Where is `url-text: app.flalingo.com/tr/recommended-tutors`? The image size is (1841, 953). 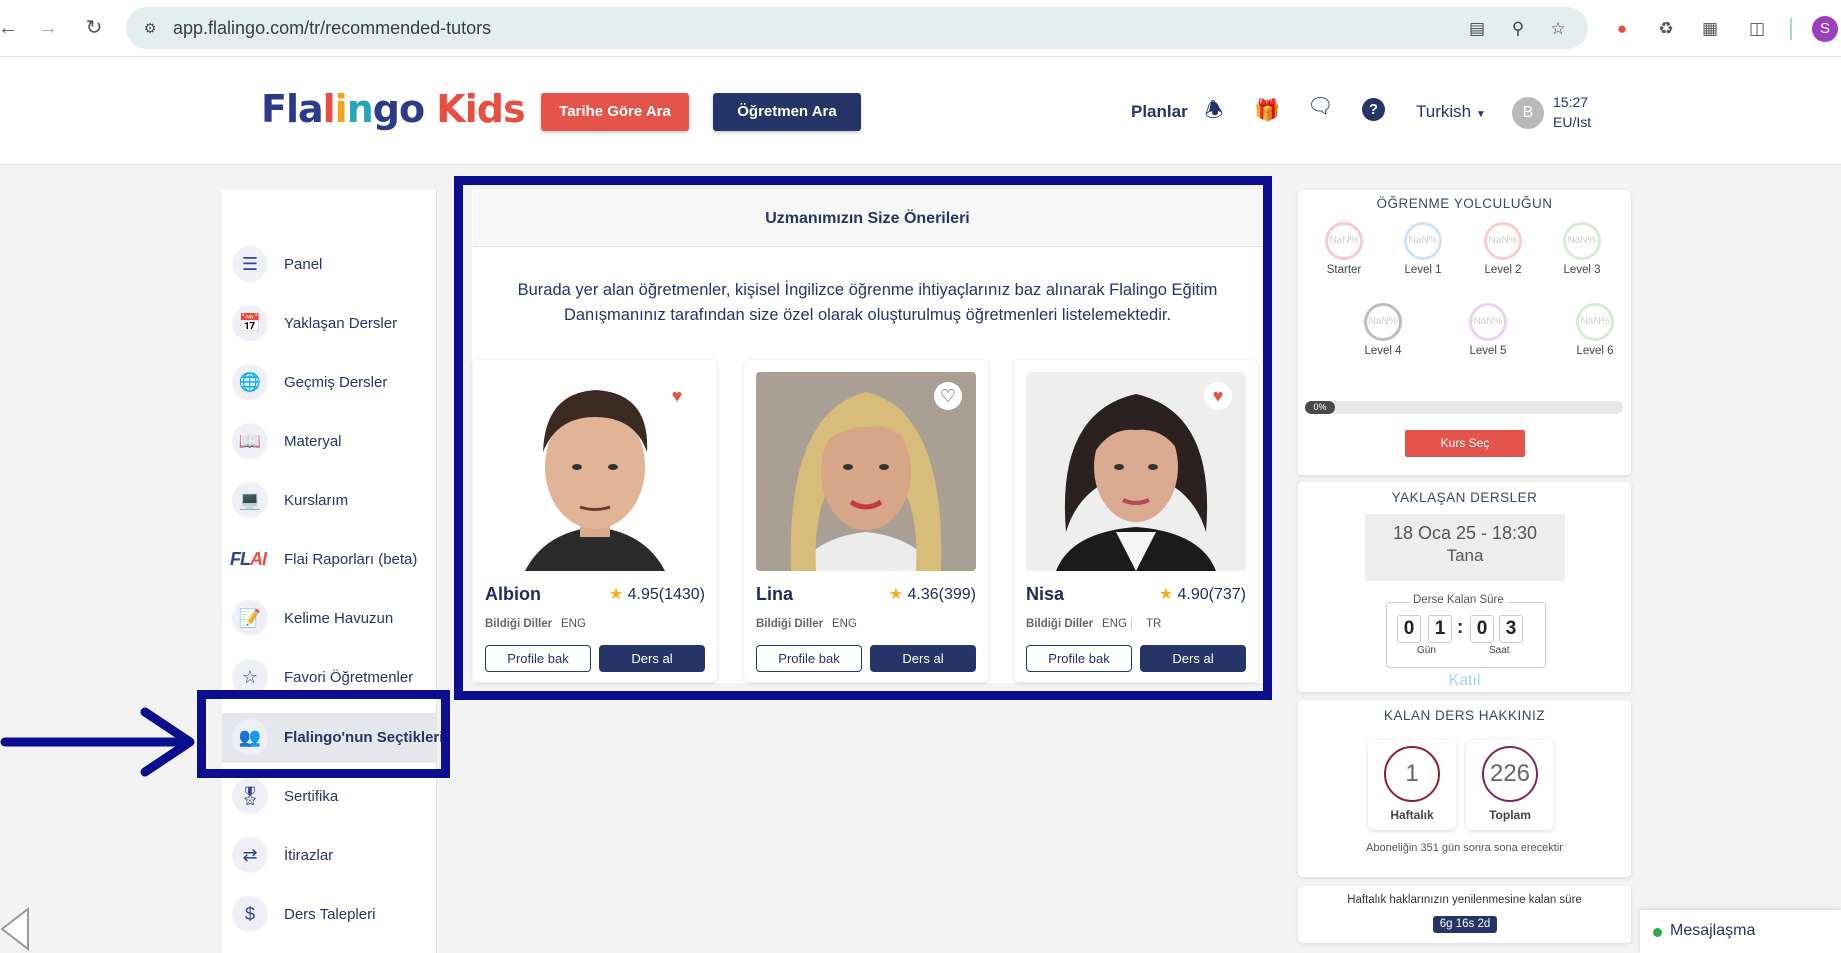 url-text: app.flalingo.com/tr/recommended-tutors is located at coordinates (332, 28).